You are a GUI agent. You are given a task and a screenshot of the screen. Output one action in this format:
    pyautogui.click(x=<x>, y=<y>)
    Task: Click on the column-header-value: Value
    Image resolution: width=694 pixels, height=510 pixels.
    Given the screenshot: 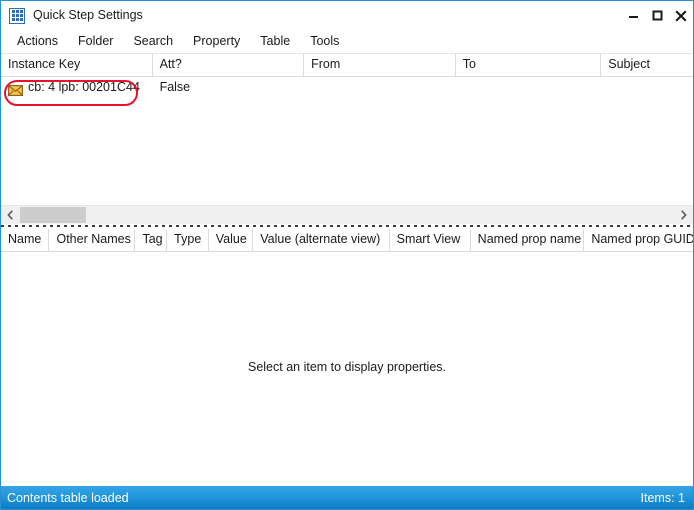 What is the action you would take?
    pyautogui.click(x=231, y=240)
    